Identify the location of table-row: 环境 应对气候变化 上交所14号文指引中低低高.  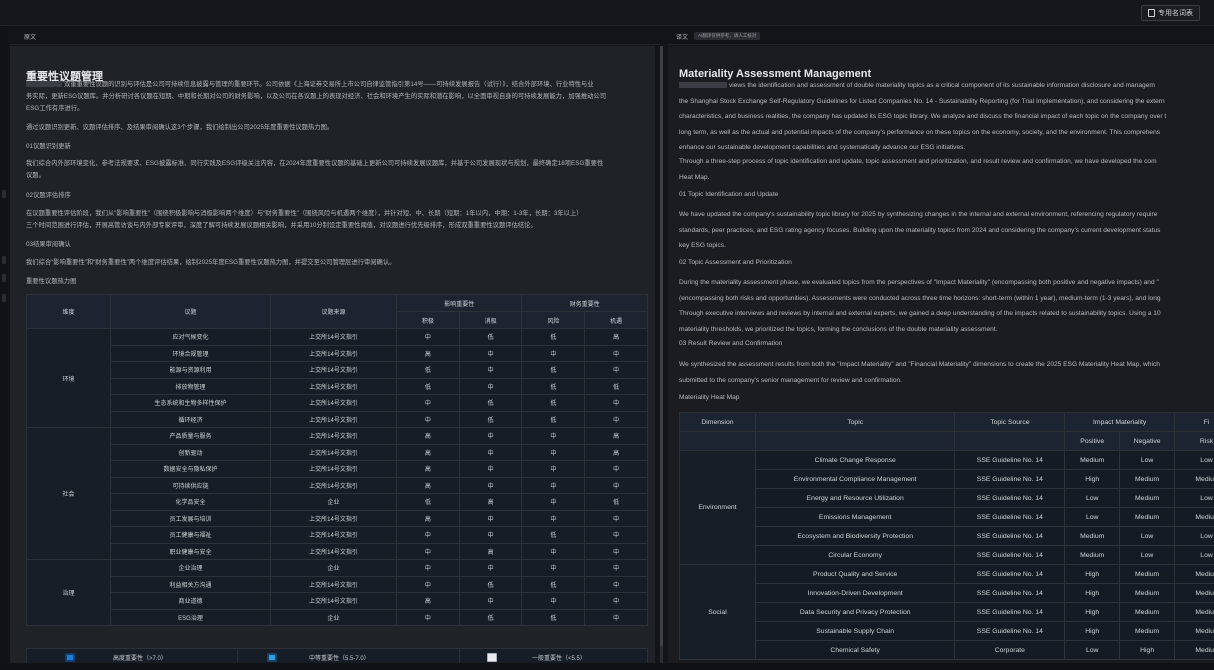
(337, 378).